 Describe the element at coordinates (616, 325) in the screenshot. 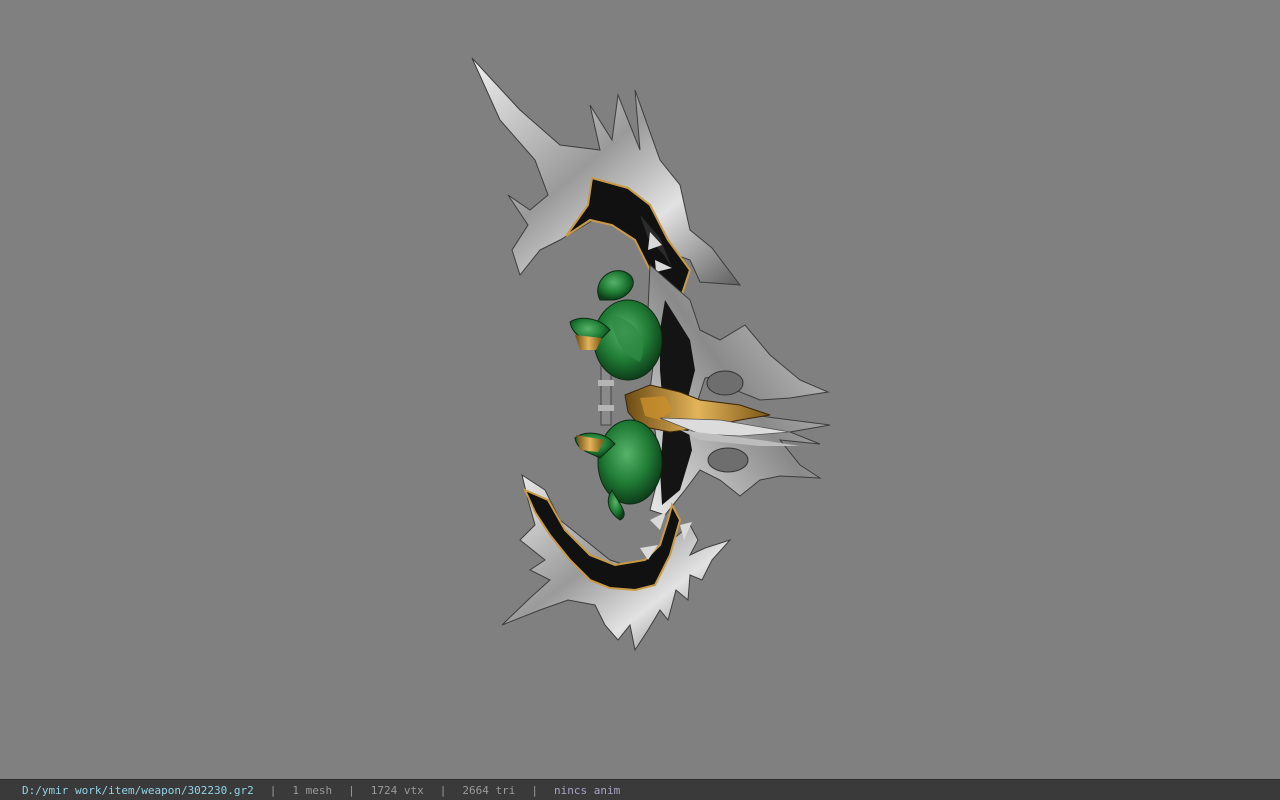

I see `green-snake-upper` at that location.